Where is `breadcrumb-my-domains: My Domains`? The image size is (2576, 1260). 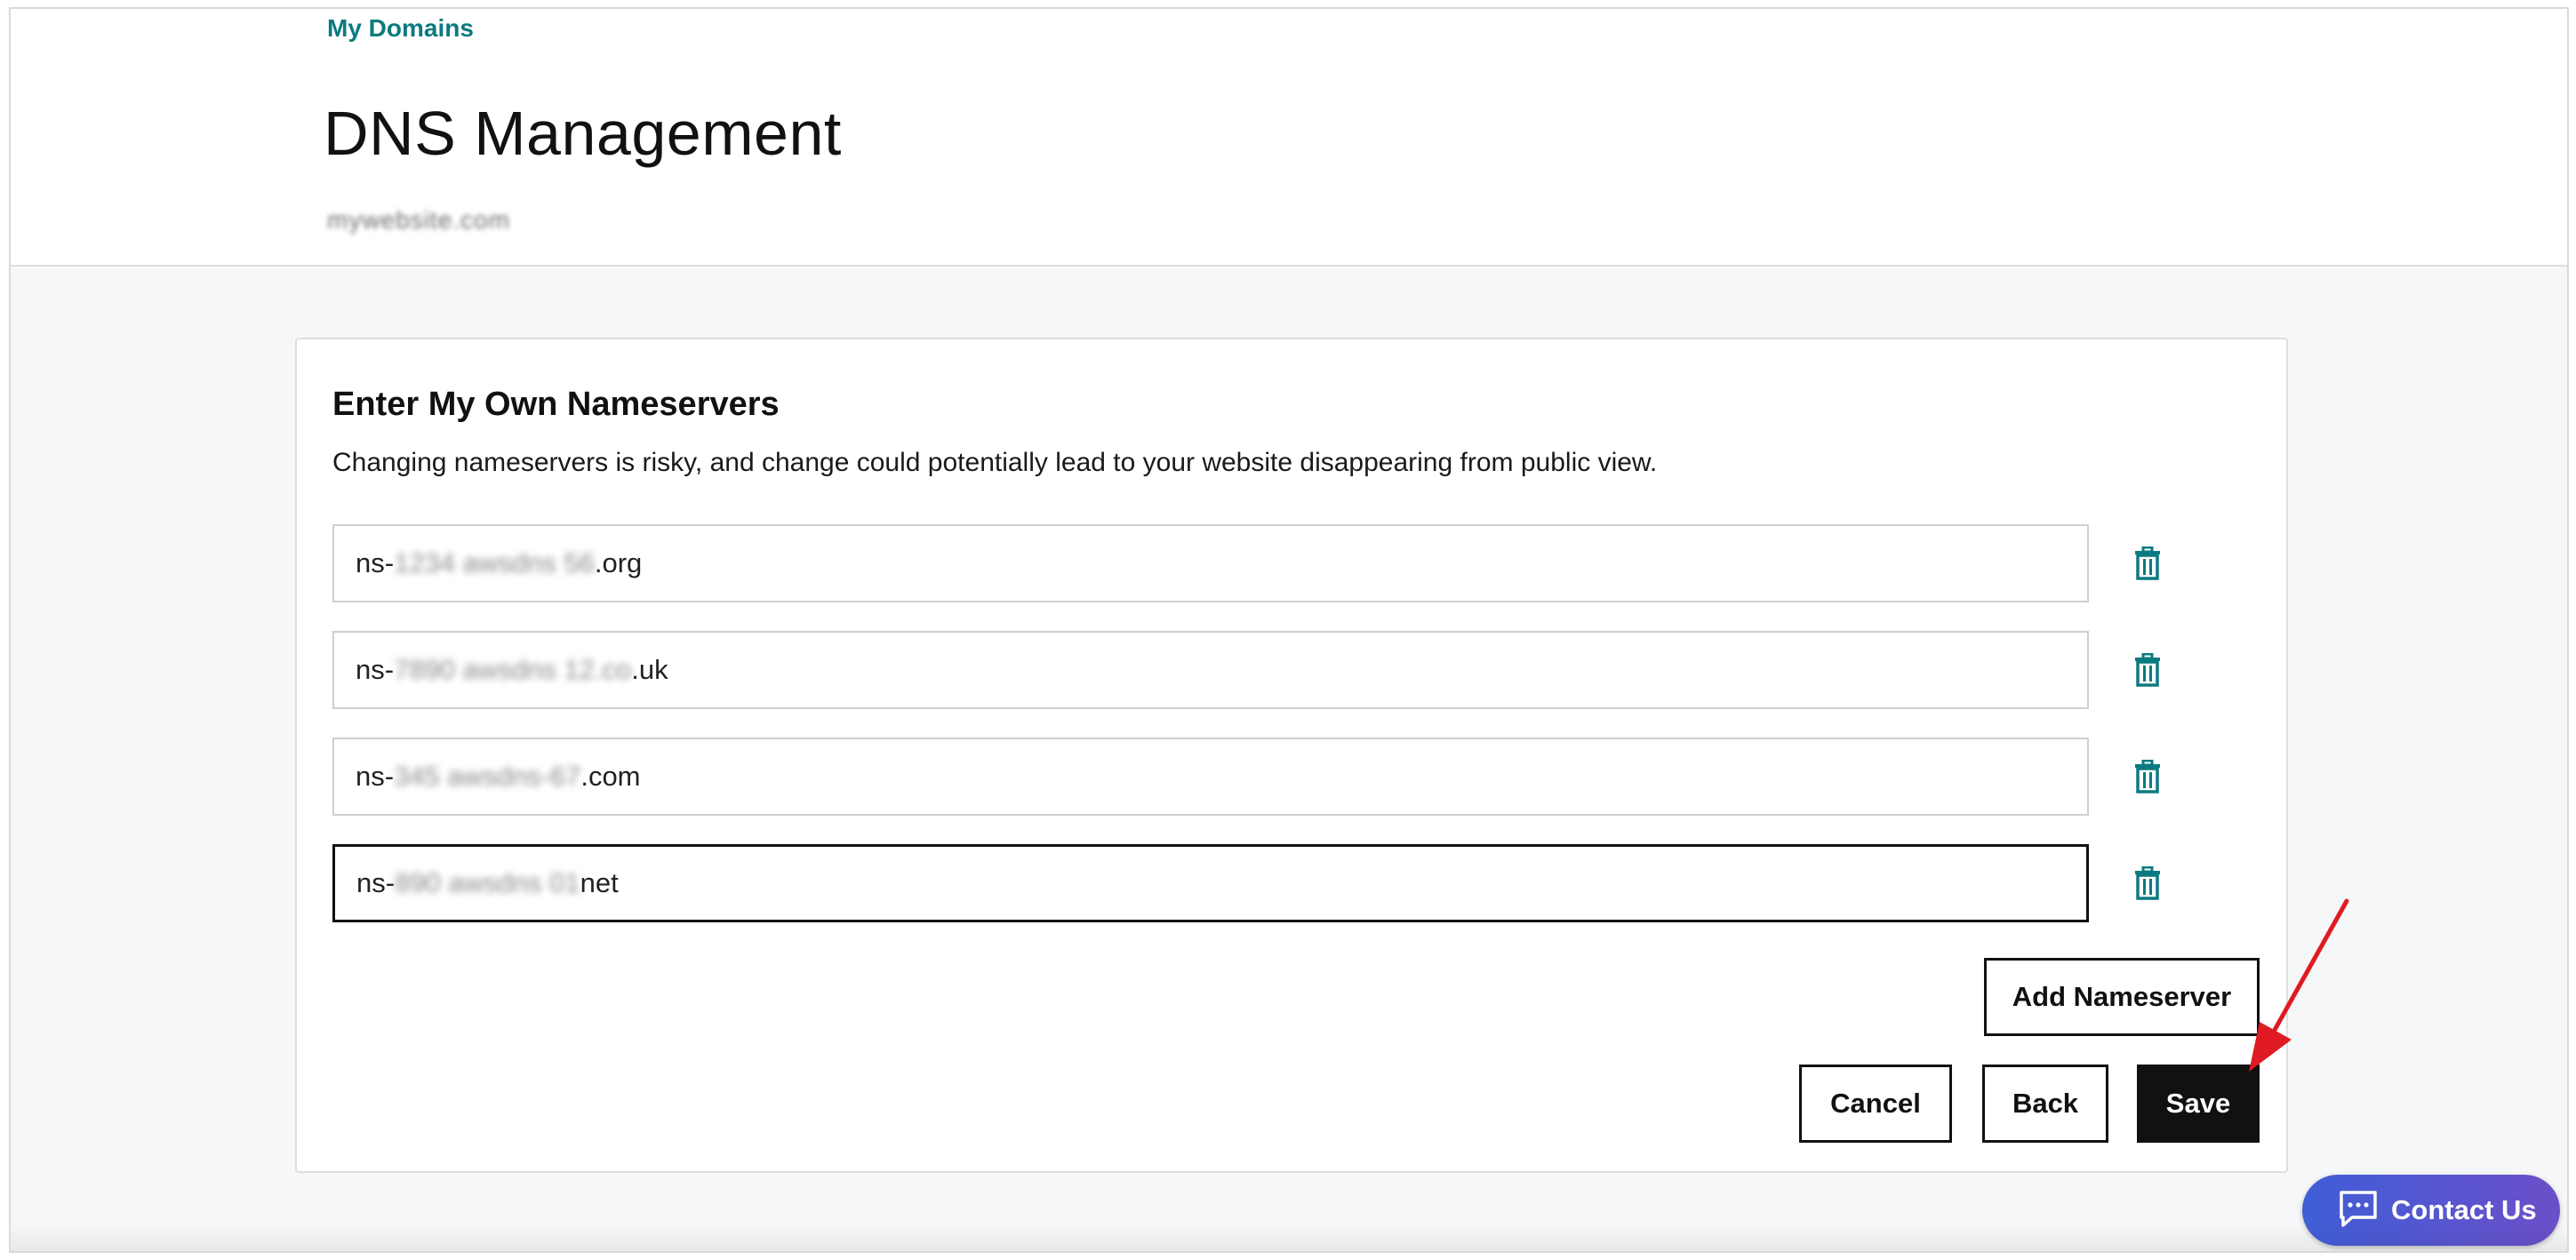 breadcrumb-my-domains: My Domains is located at coordinates (400, 28).